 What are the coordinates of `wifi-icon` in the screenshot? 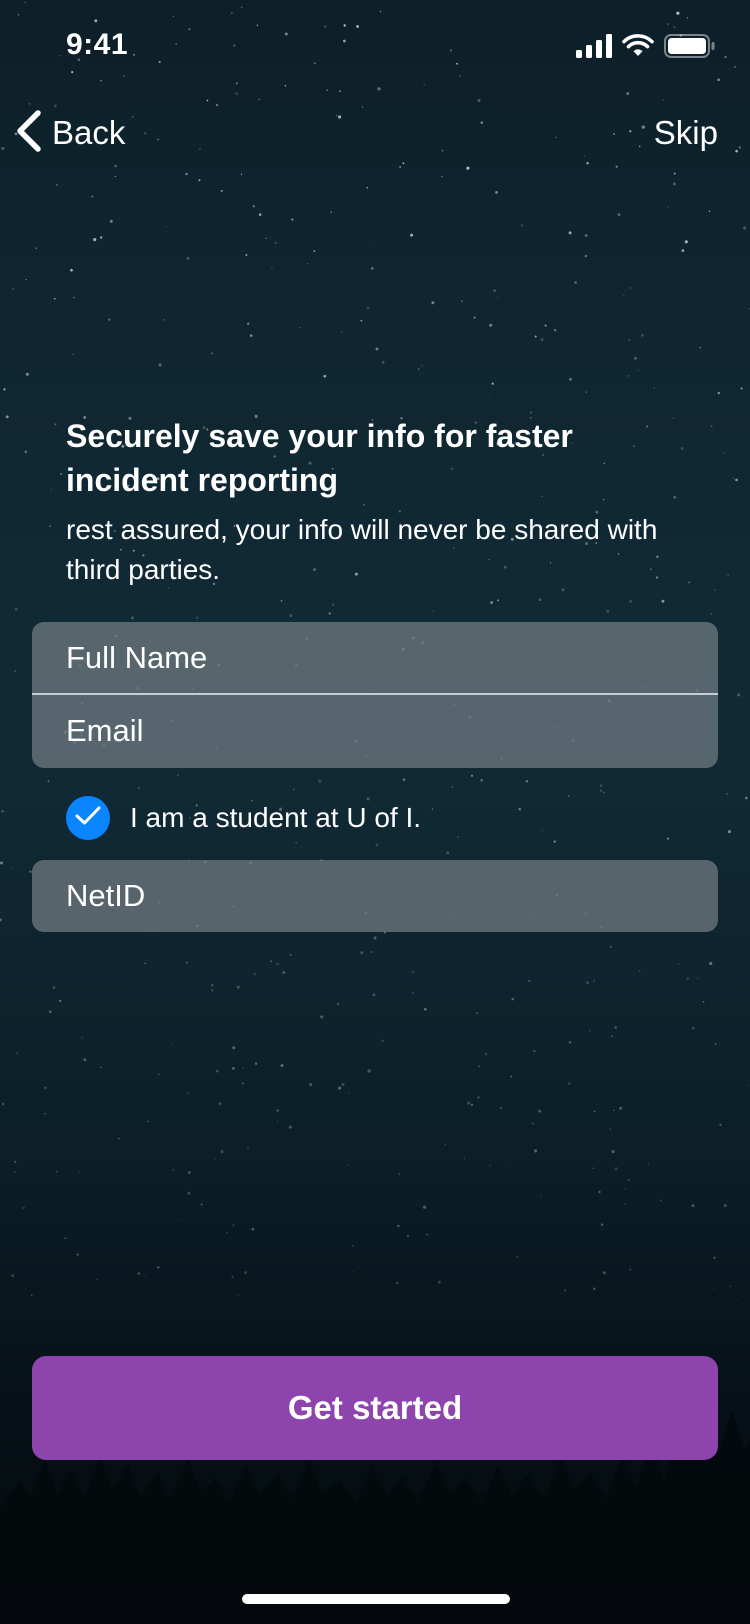 It's located at (638, 48).